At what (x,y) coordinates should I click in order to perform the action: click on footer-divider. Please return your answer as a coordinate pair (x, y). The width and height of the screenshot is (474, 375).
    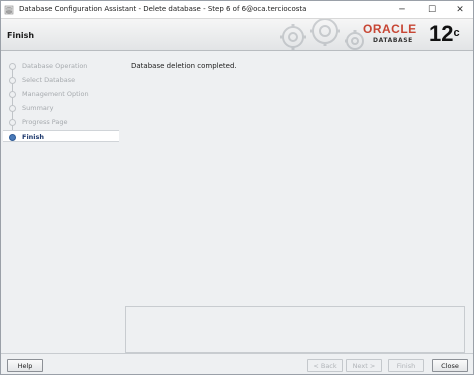
    Looking at the image, I should click on (237, 353).